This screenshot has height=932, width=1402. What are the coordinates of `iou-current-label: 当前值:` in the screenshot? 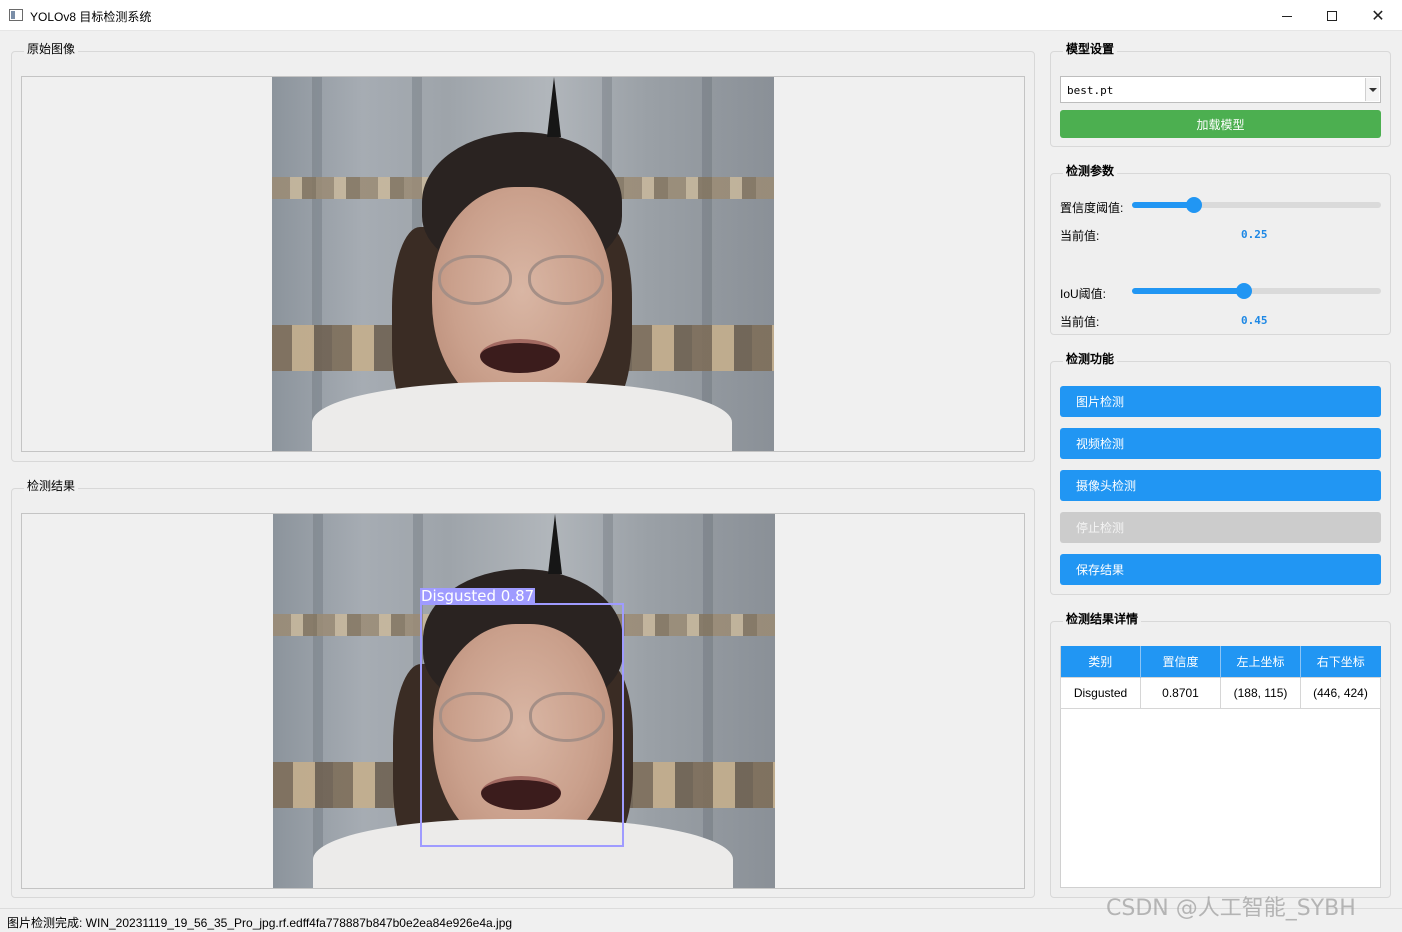 It's located at (1080, 322).